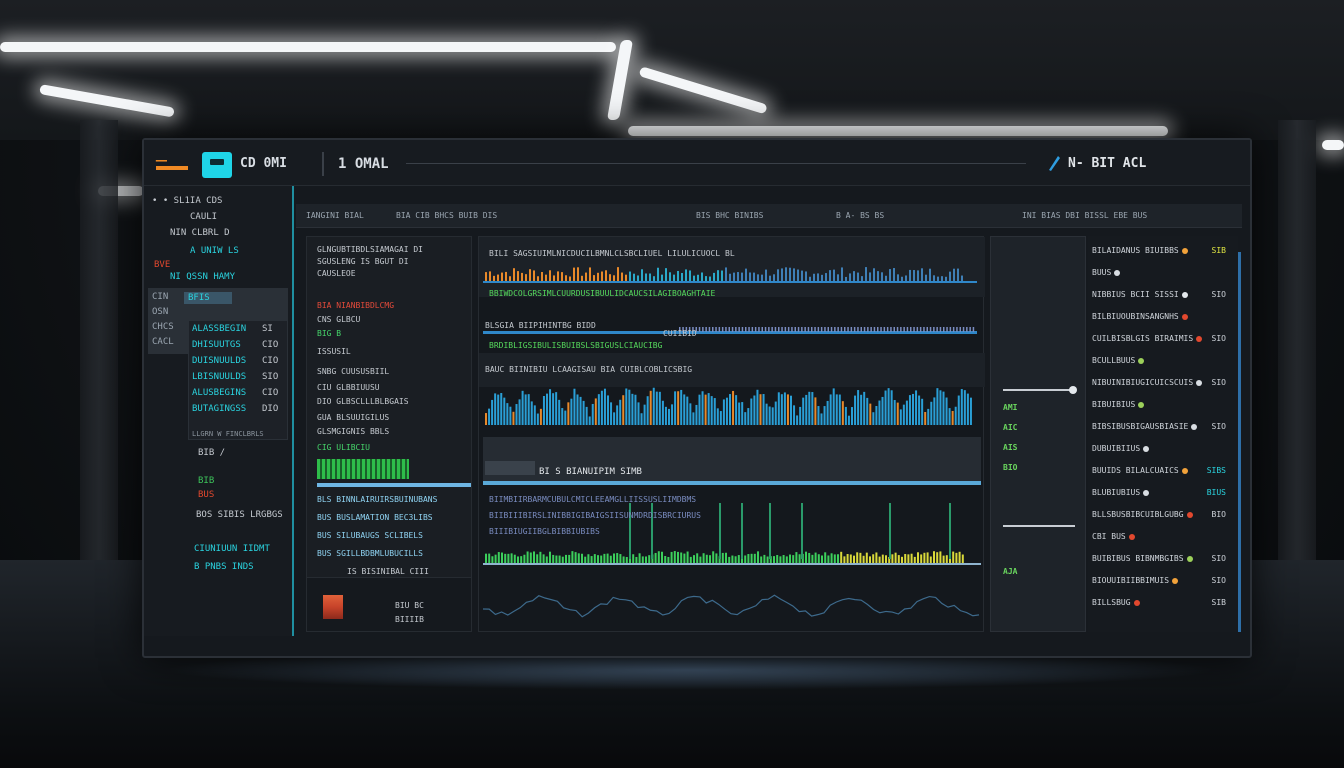 Image resolution: width=1344 pixels, height=768 pixels. Describe the element at coordinates (202, 277) in the screenshot. I see `sidebar-item: NI QSSN HAMY` at that location.